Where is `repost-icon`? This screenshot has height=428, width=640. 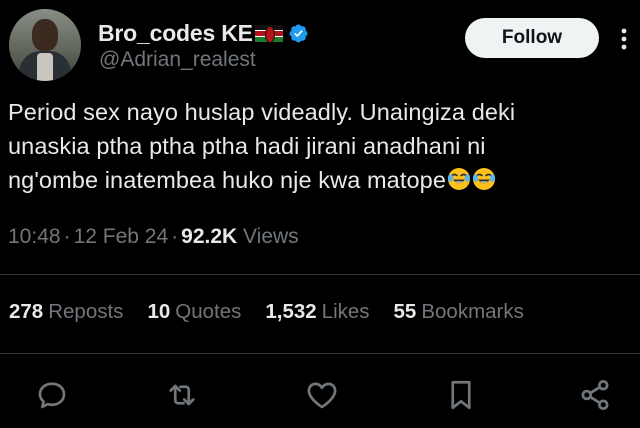 repost-icon is located at coordinates (182, 395).